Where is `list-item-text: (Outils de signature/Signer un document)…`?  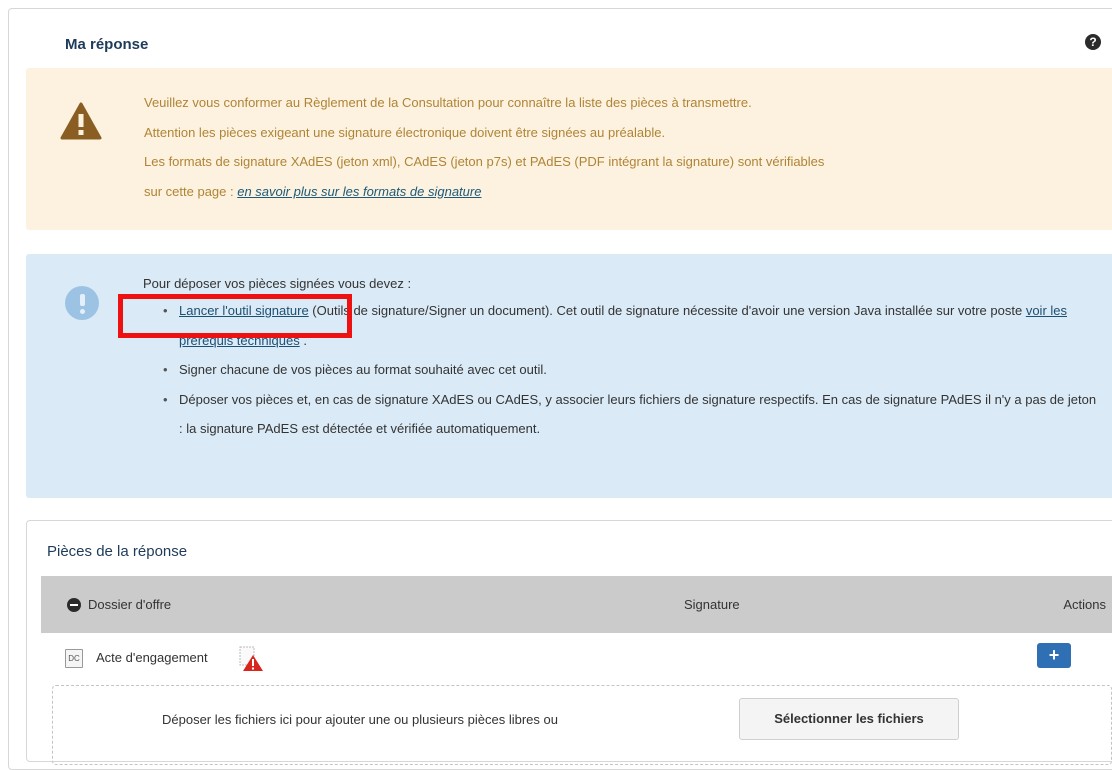
list-item-text: (Outils de signature/Signer un document)… is located at coordinates (667, 310).